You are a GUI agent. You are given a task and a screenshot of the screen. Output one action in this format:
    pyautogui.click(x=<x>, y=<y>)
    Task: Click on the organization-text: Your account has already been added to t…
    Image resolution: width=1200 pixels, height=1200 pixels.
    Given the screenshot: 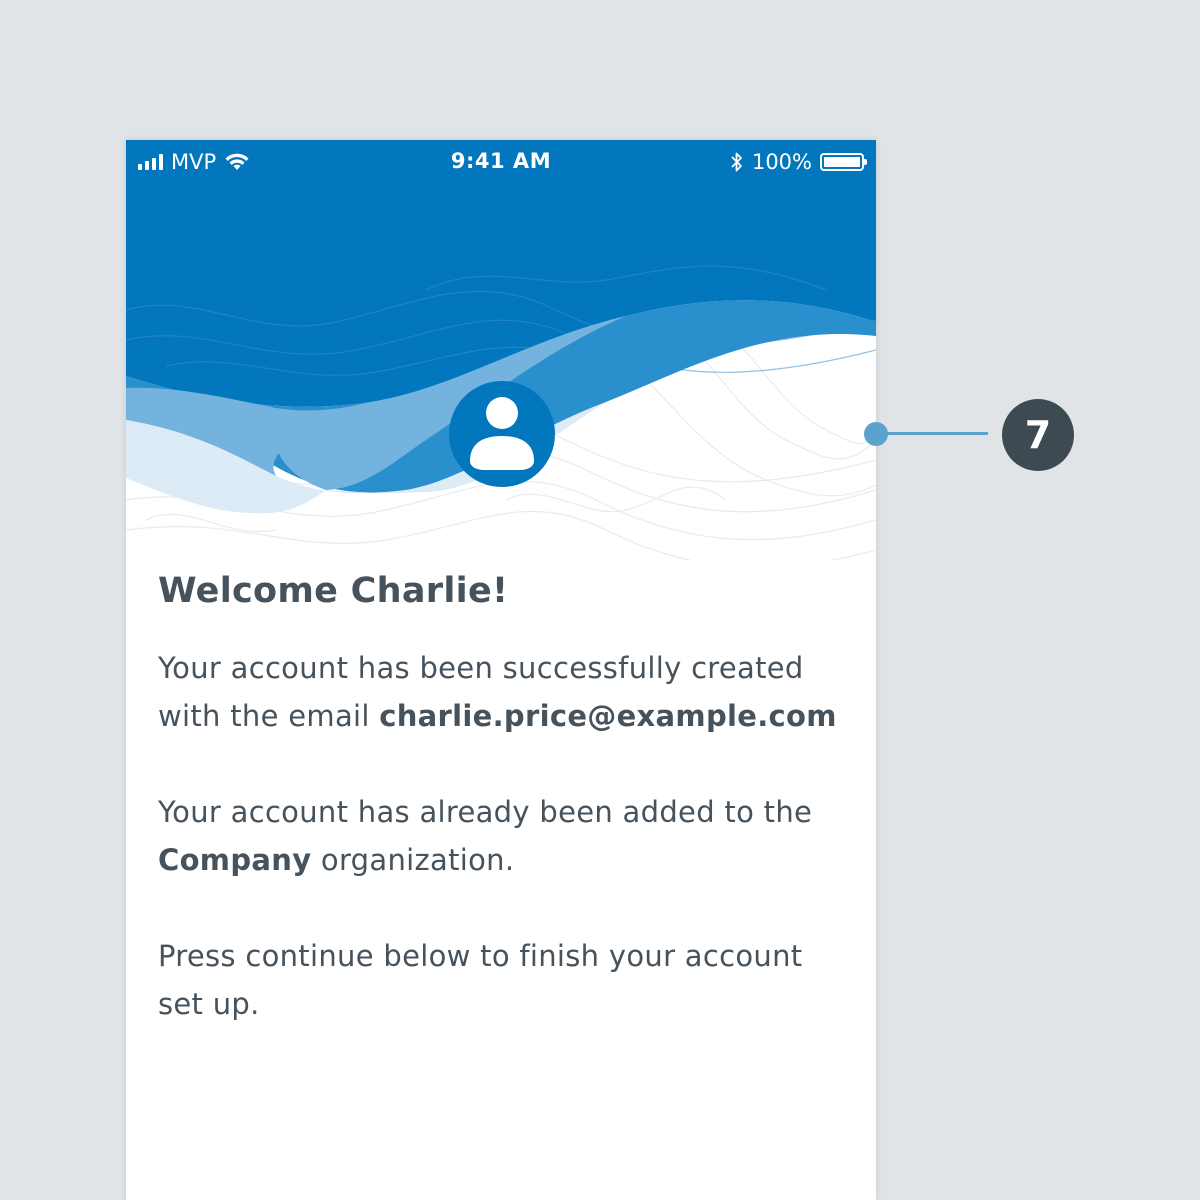 What is the action you would take?
    pyautogui.click(x=503, y=836)
    